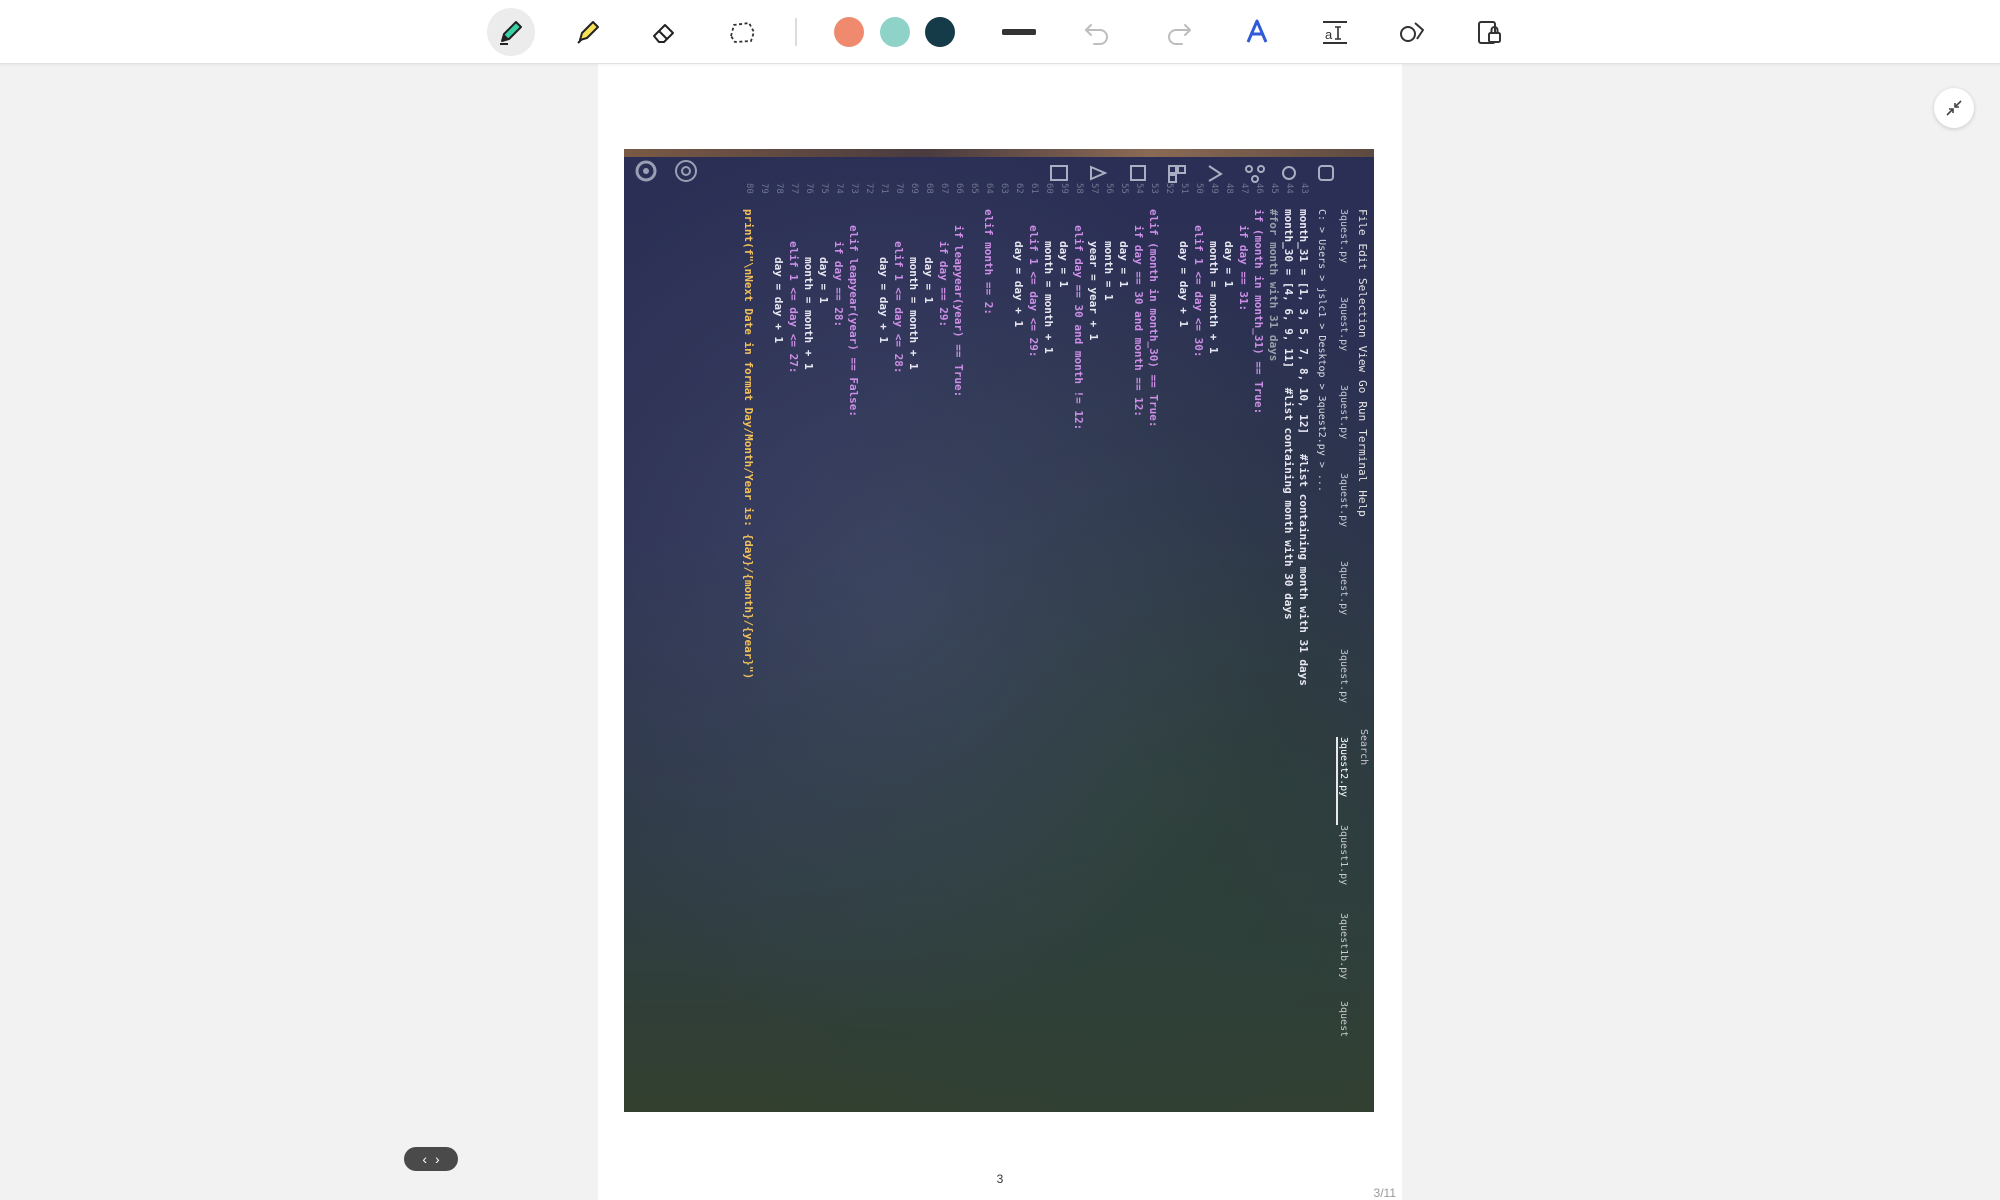 This screenshot has height=1200, width=2000. I want to click on code-line: month = month + 1, so click(1213, 297).